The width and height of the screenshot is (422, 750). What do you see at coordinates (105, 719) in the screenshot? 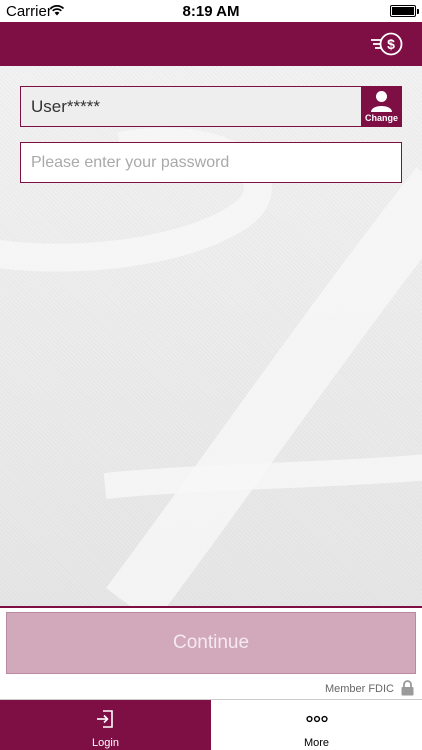
I see `login-icon` at bounding box center [105, 719].